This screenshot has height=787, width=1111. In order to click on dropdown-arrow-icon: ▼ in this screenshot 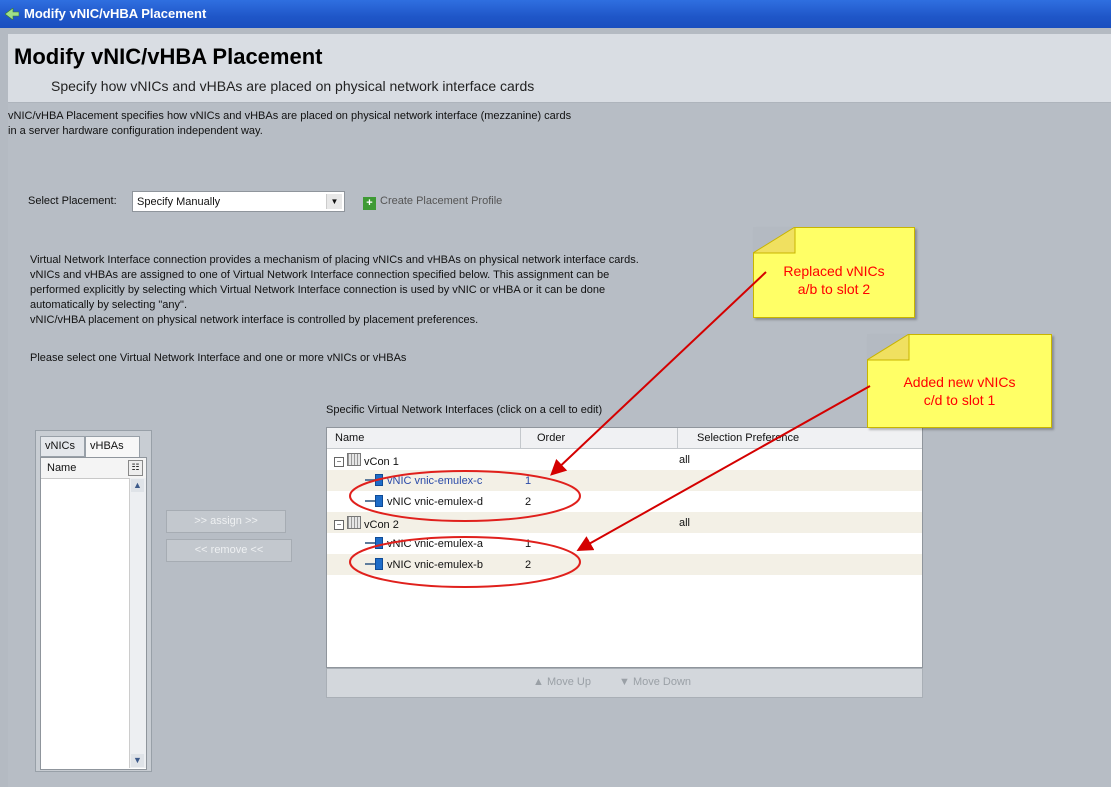, I will do `click(334, 201)`.